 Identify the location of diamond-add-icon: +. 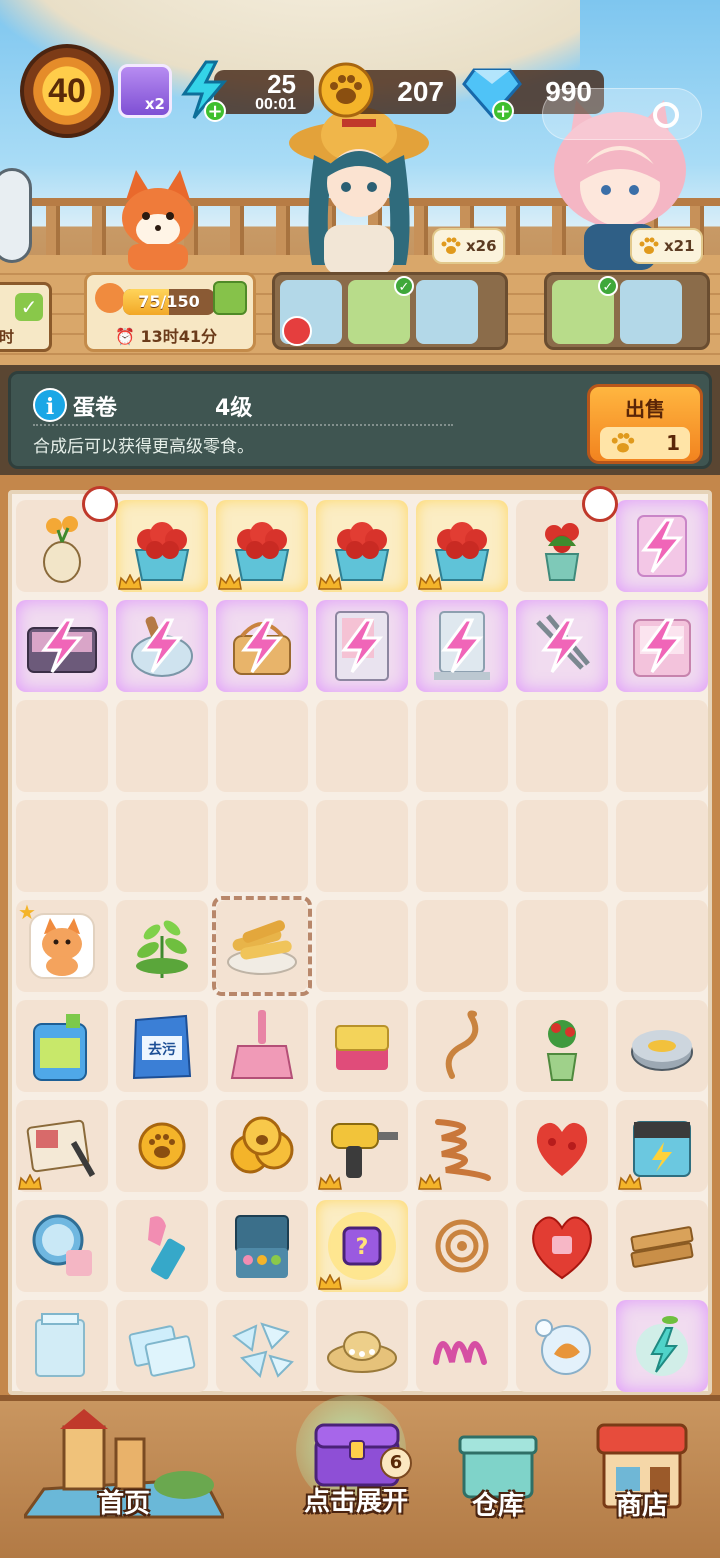
(503, 111).